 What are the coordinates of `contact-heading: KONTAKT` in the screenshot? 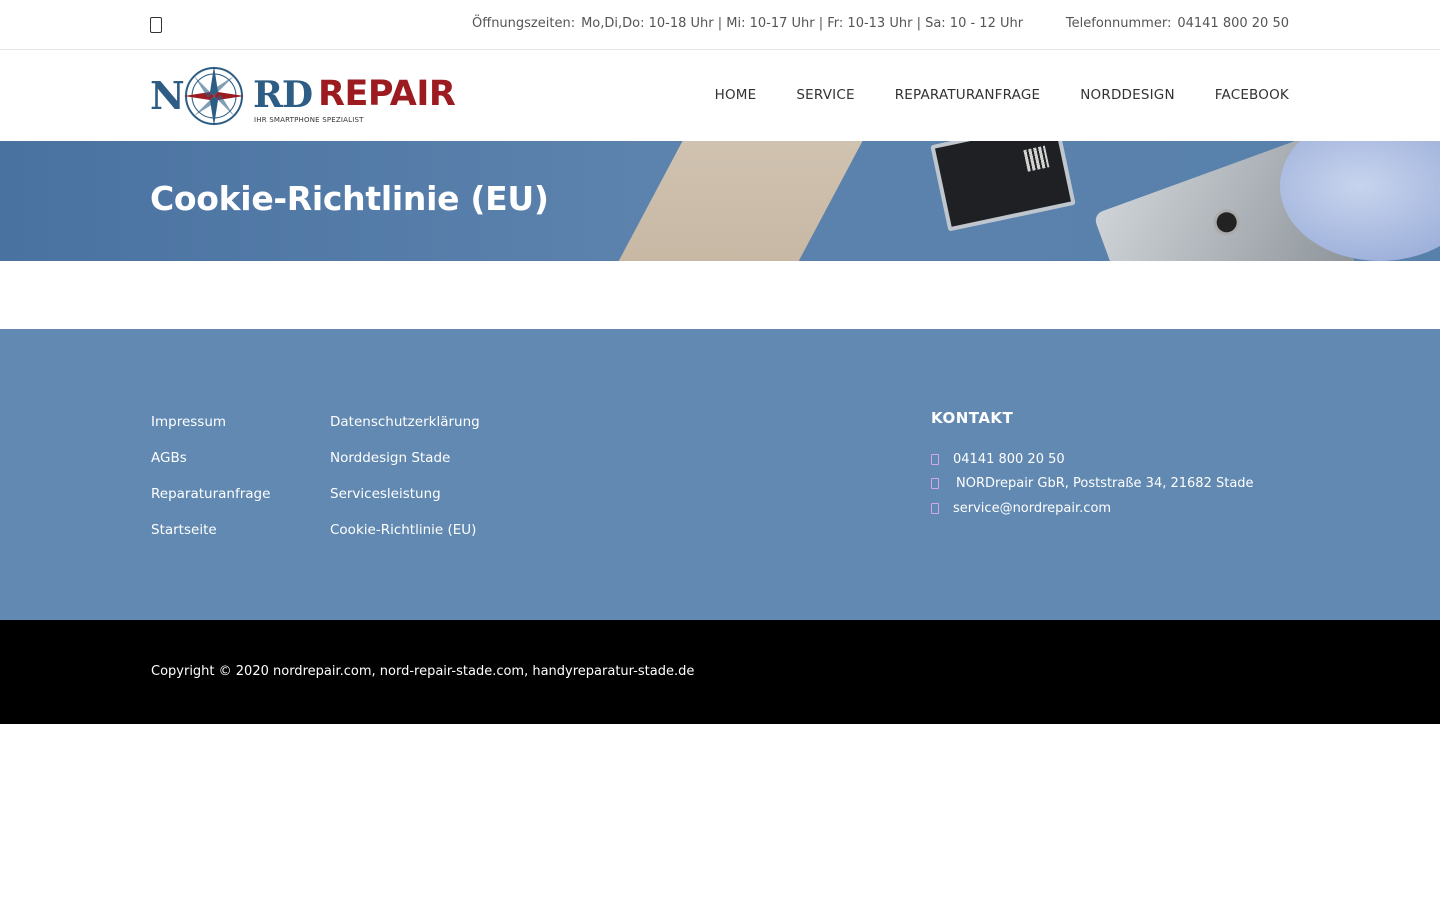 It's located at (972, 418).